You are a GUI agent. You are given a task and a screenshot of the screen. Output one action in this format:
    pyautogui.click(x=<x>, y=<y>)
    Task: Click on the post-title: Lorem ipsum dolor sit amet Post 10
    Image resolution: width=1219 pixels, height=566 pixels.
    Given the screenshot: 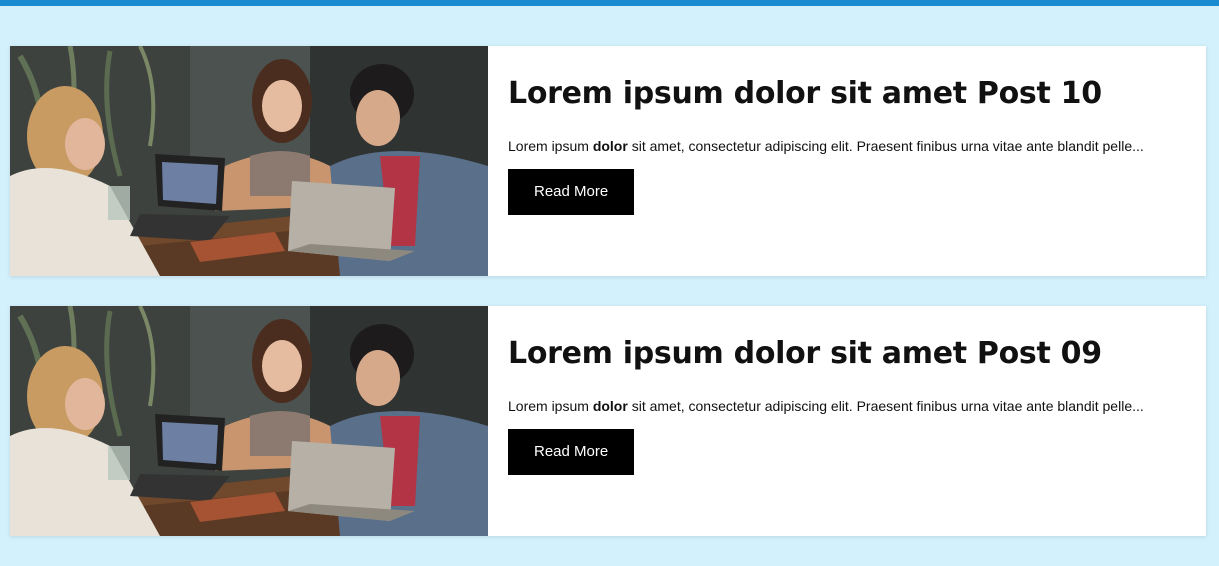 What is the action you would take?
    pyautogui.click(x=847, y=94)
    